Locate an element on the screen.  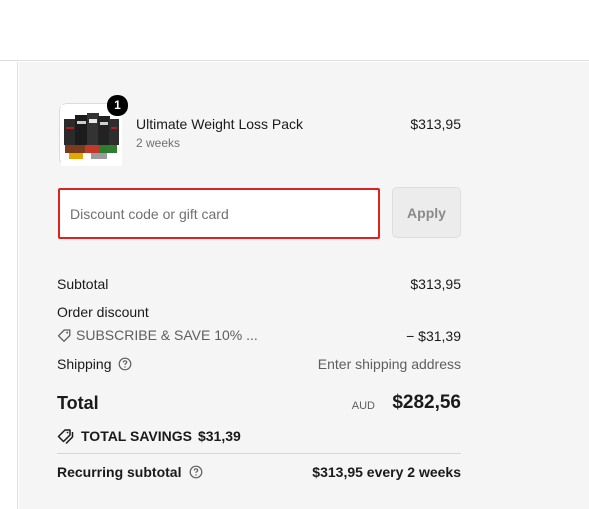
shipping-line: Shipping is located at coordinates (94, 364).